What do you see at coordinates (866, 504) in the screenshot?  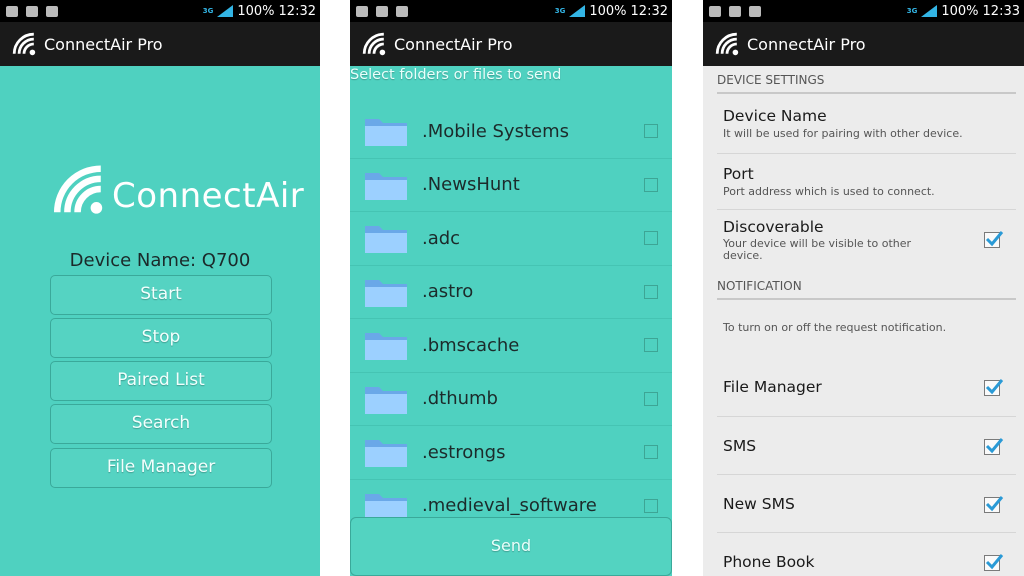 I see `pref-new-sms: New SMS` at bounding box center [866, 504].